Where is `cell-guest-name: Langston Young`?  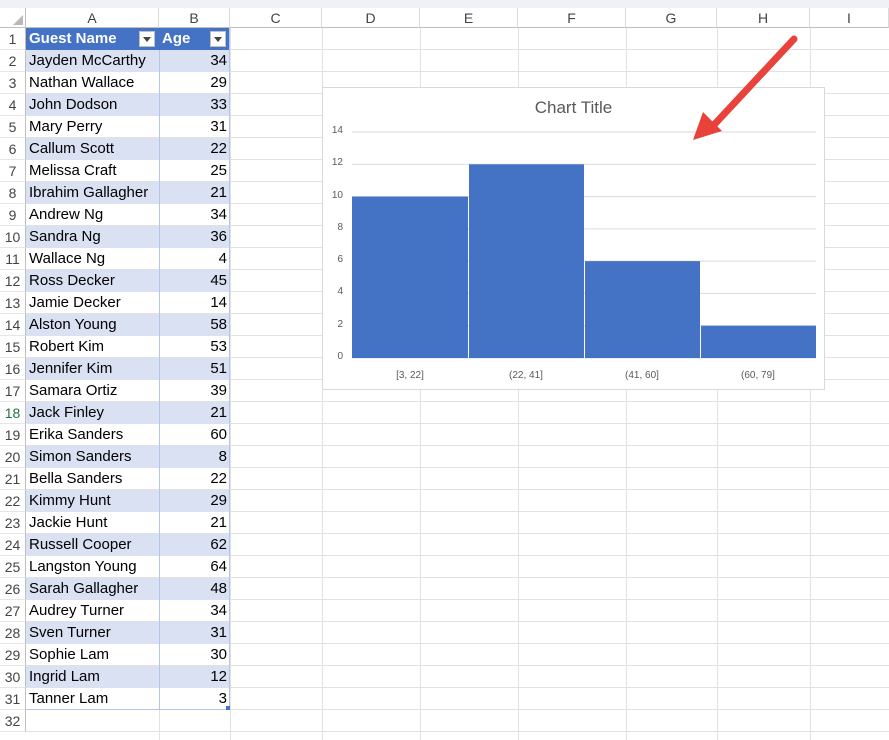 cell-guest-name: Langston Young is located at coordinates (92, 567).